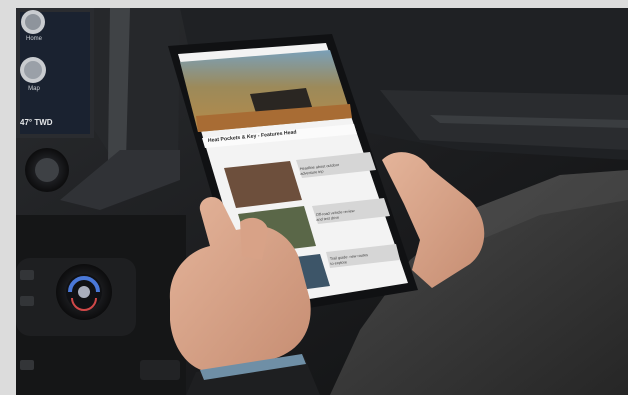 The image size is (628, 395). Describe the element at coordinates (8, 197) in the screenshot. I see `photo-border-left` at that location.